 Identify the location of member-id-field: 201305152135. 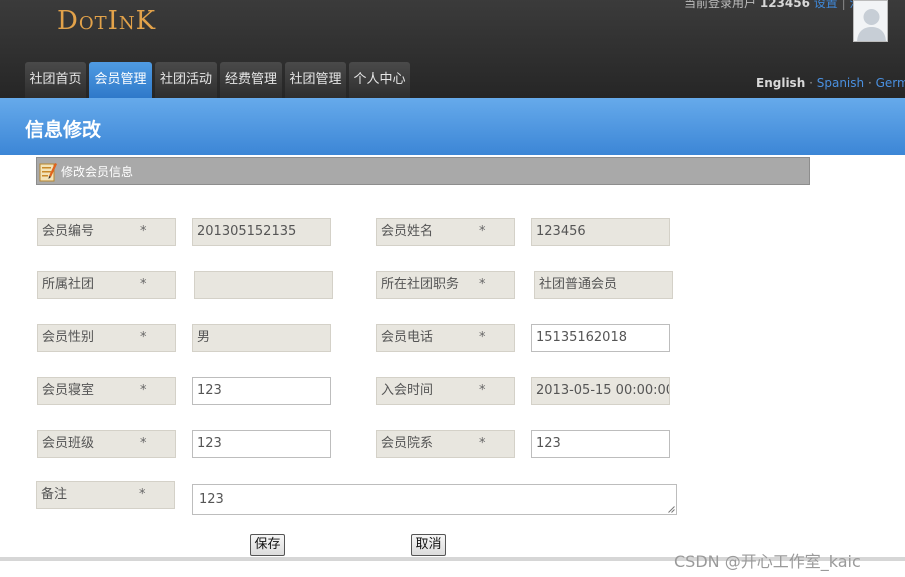
(261, 232).